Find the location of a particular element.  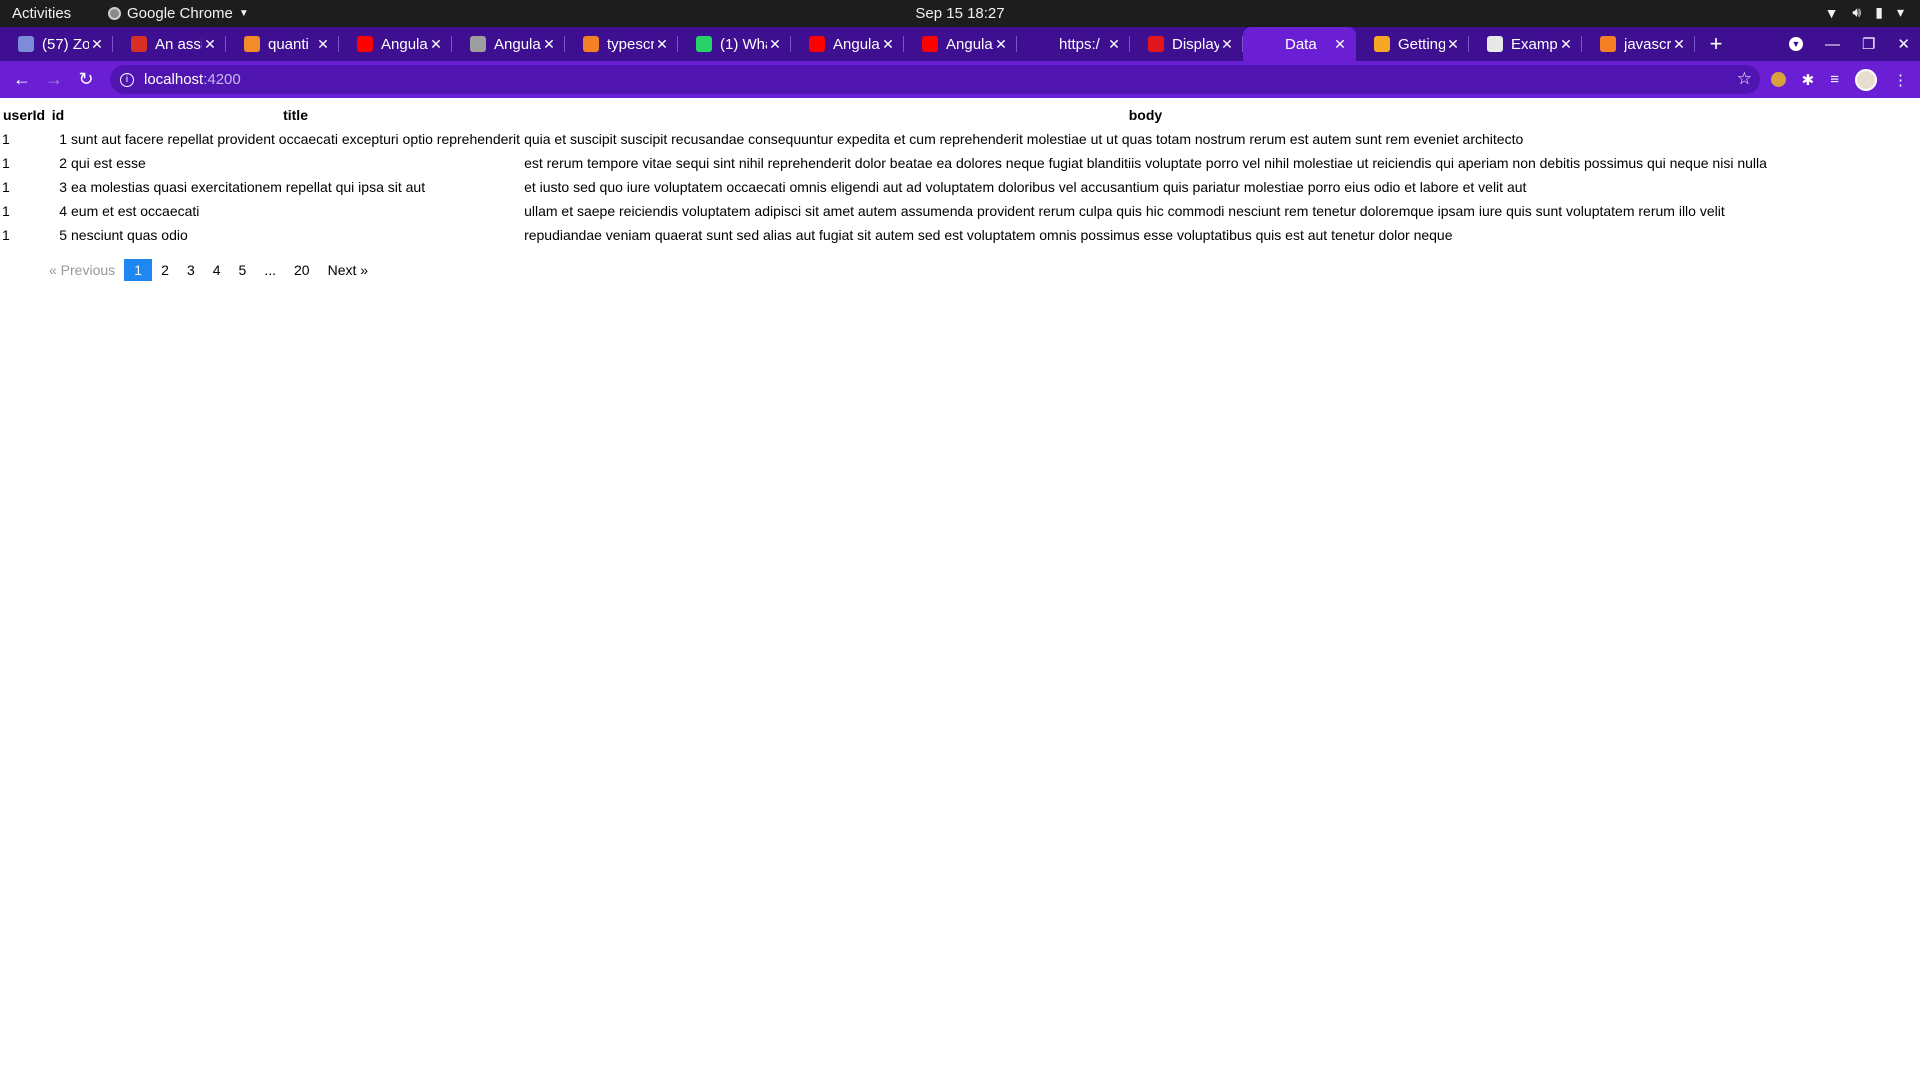

activities-button: Activities is located at coordinates (41, 13).